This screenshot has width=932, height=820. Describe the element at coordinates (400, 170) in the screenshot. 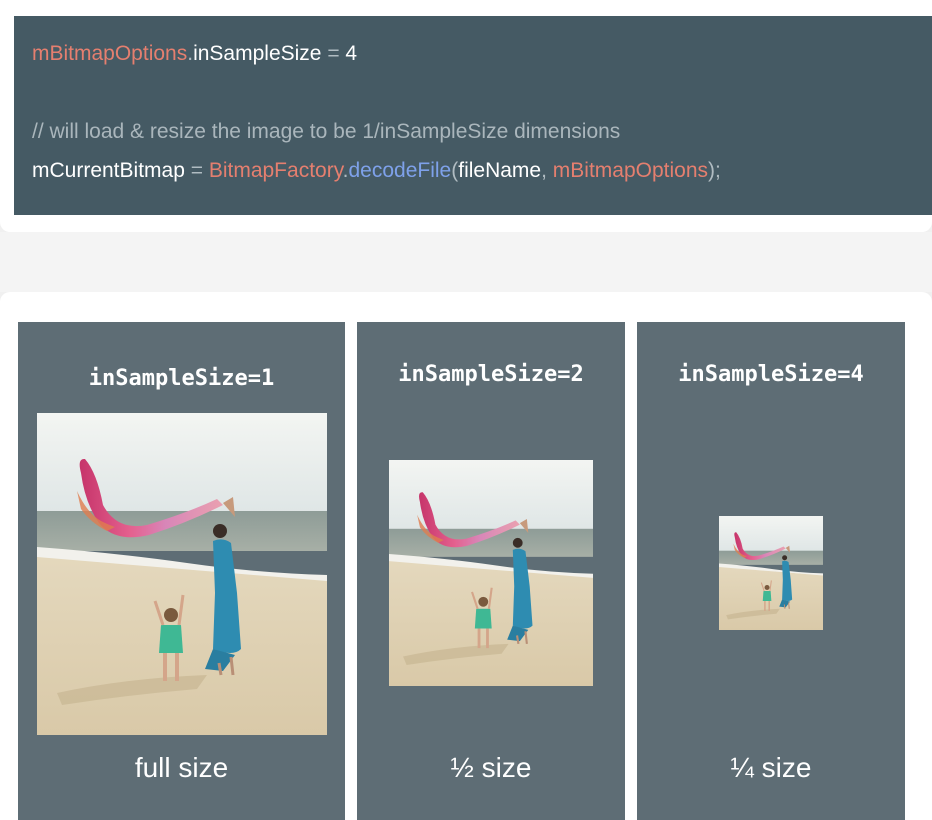

I see `code-token: decodeFile` at that location.